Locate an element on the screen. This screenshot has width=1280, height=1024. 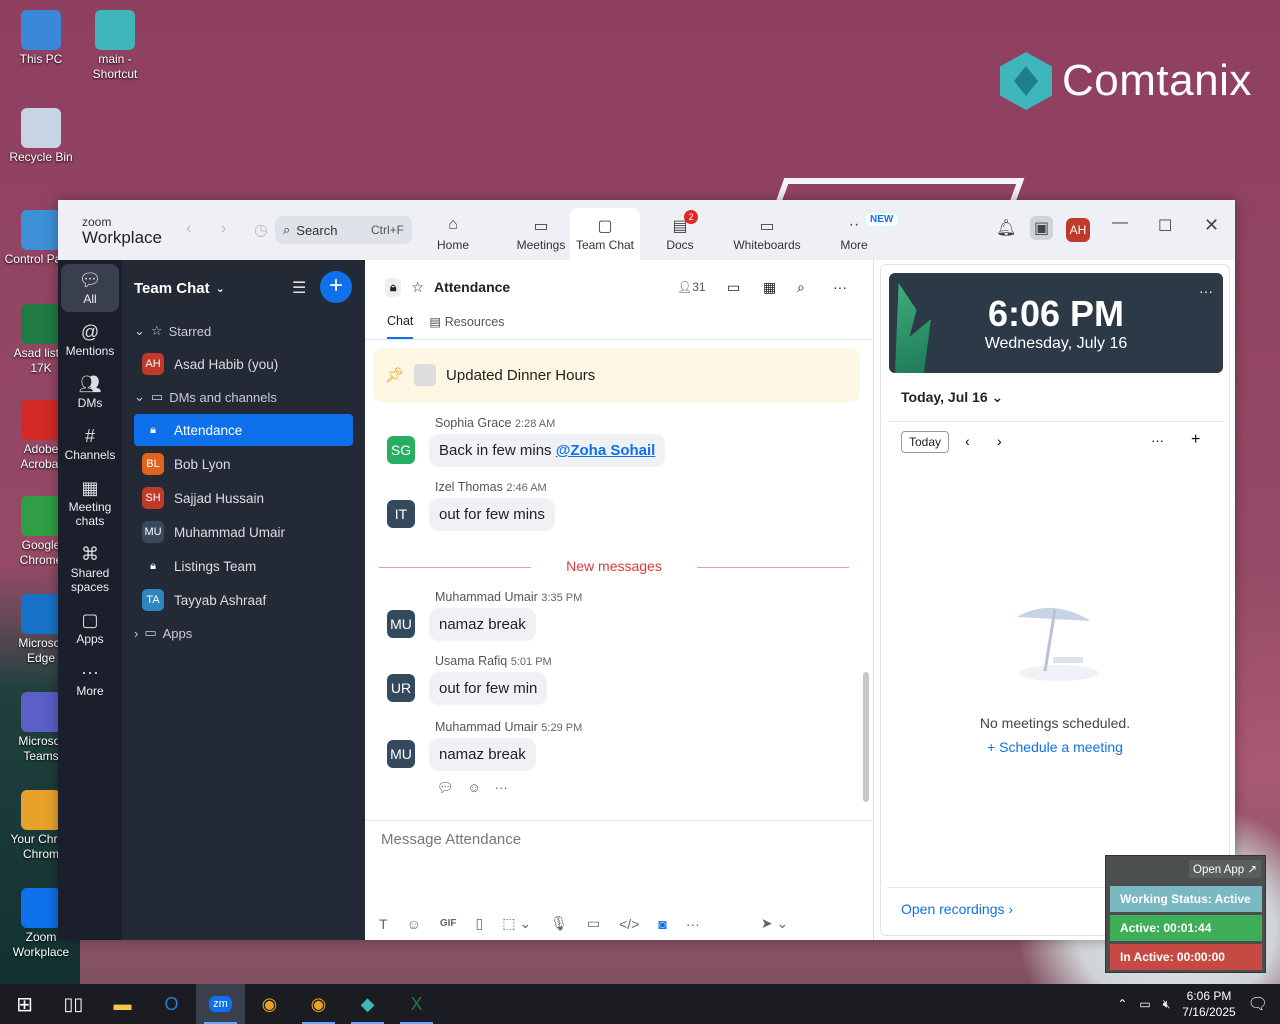
sender-name: Izel Thomas is located at coordinates (469, 487).